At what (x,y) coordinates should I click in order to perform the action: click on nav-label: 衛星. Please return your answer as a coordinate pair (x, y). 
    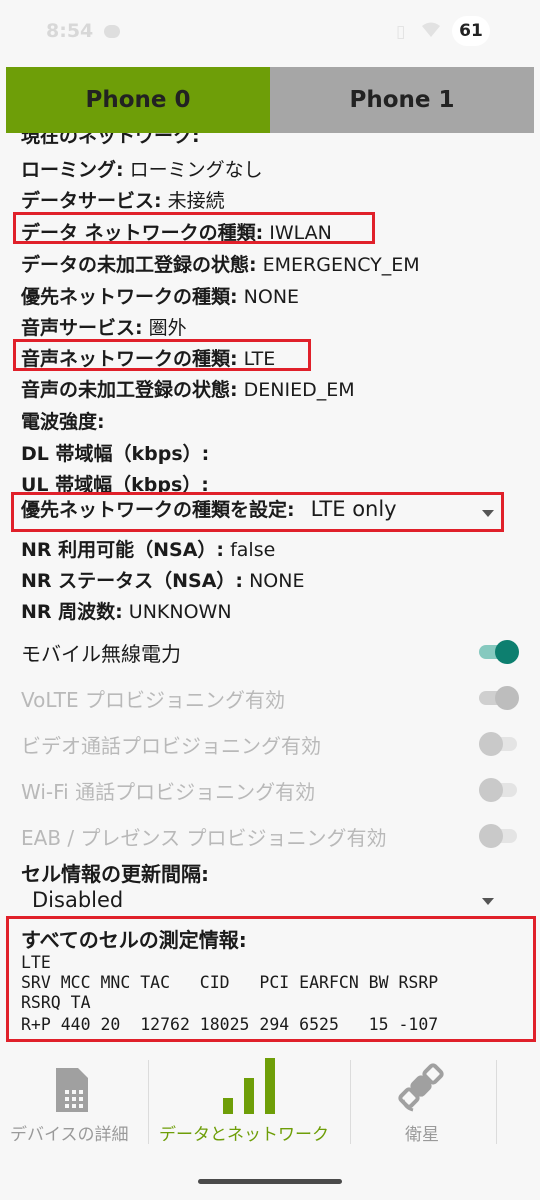
    Looking at the image, I should click on (422, 1135).